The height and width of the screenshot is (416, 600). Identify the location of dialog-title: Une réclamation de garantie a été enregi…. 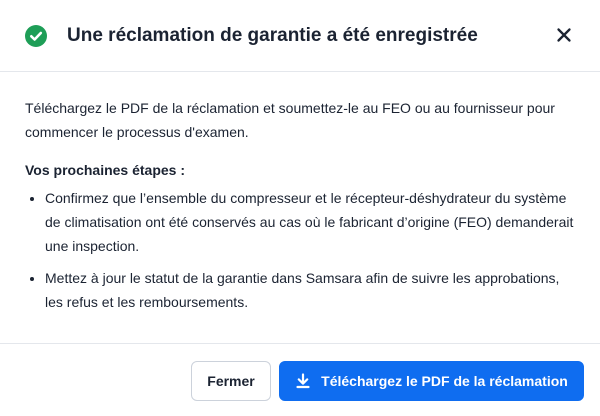
(272, 35).